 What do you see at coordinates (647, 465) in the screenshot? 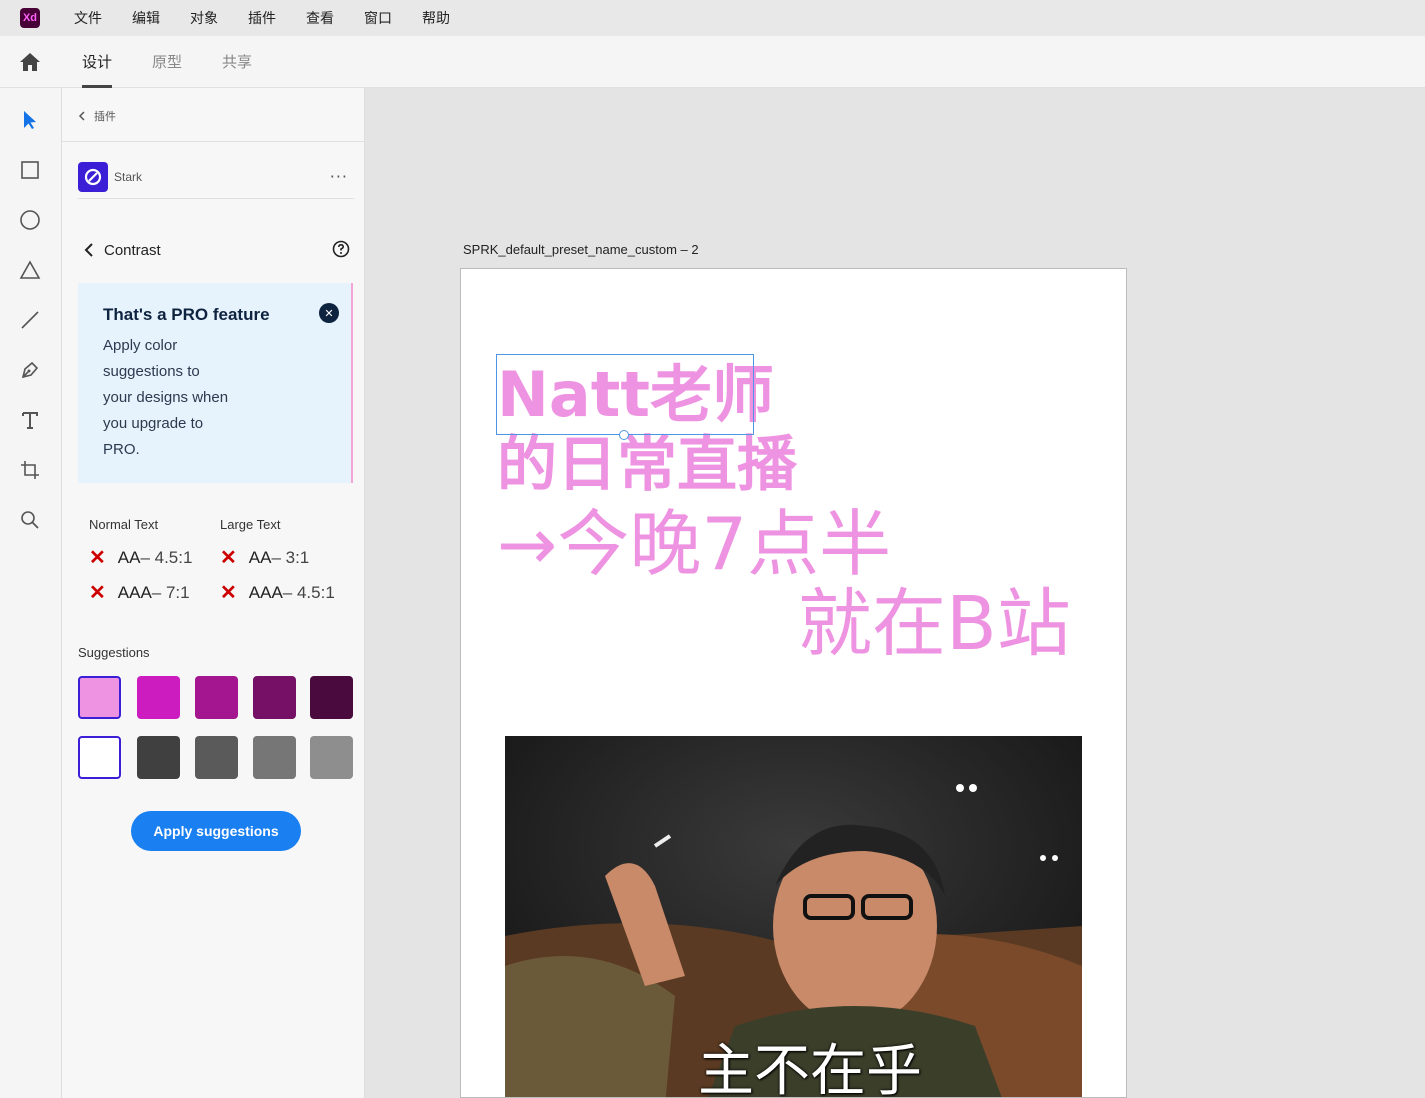
I see `headline-line-2: 的日常直播` at bounding box center [647, 465].